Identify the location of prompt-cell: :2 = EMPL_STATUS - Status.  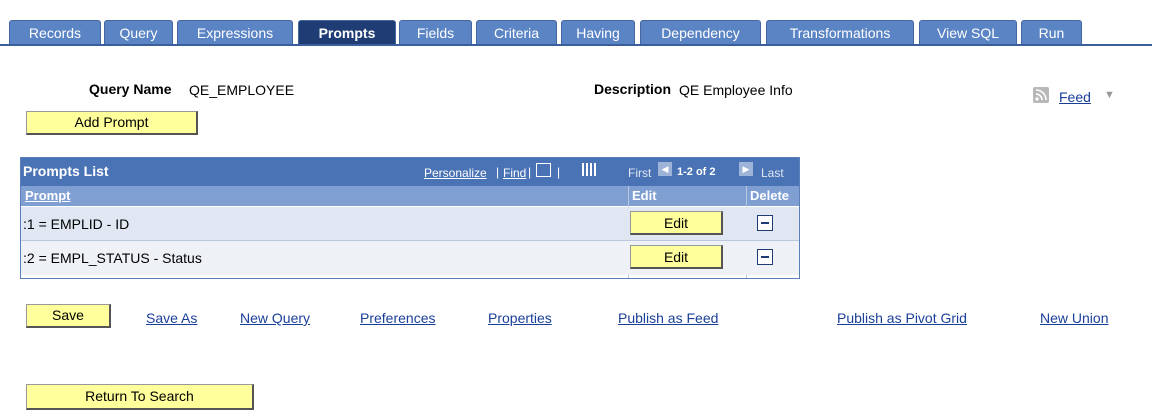
(112, 258).